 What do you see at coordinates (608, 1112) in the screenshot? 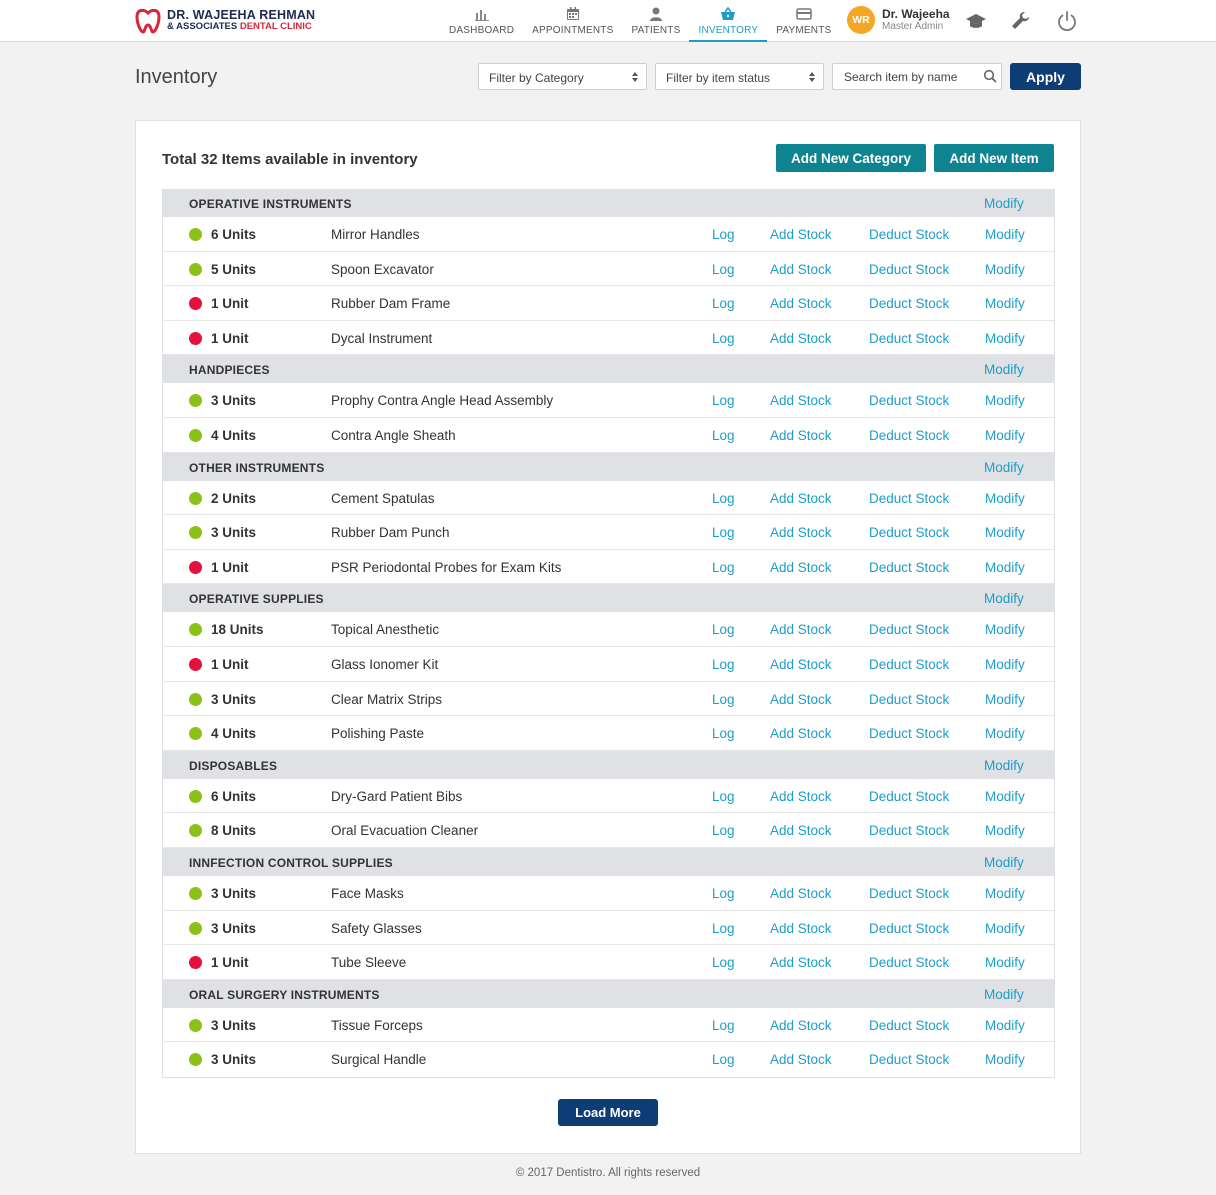
I see `load-more-button: Load More` at bounding box center [608, 1112].